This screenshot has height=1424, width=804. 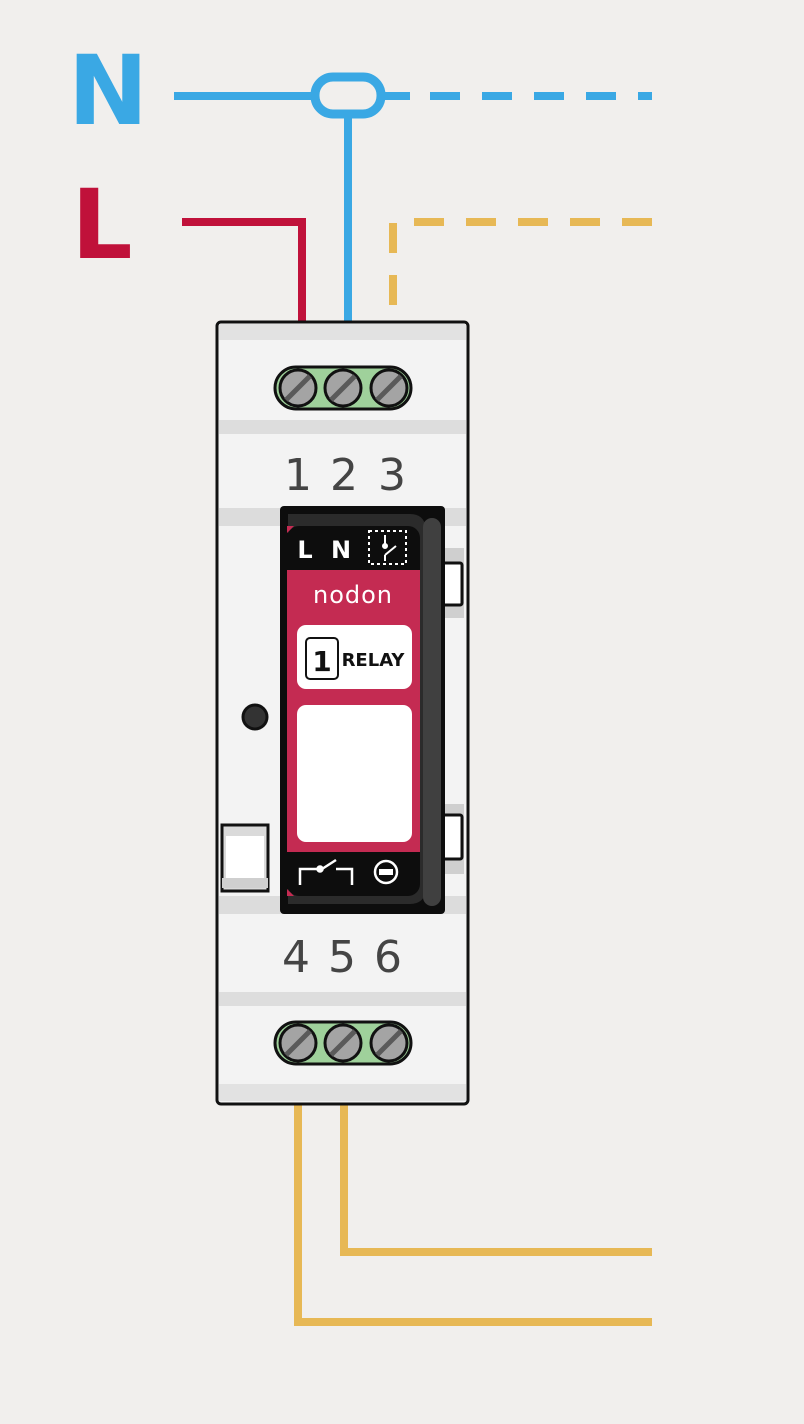 I want to click on live-wire, so click(x=244, y=271).